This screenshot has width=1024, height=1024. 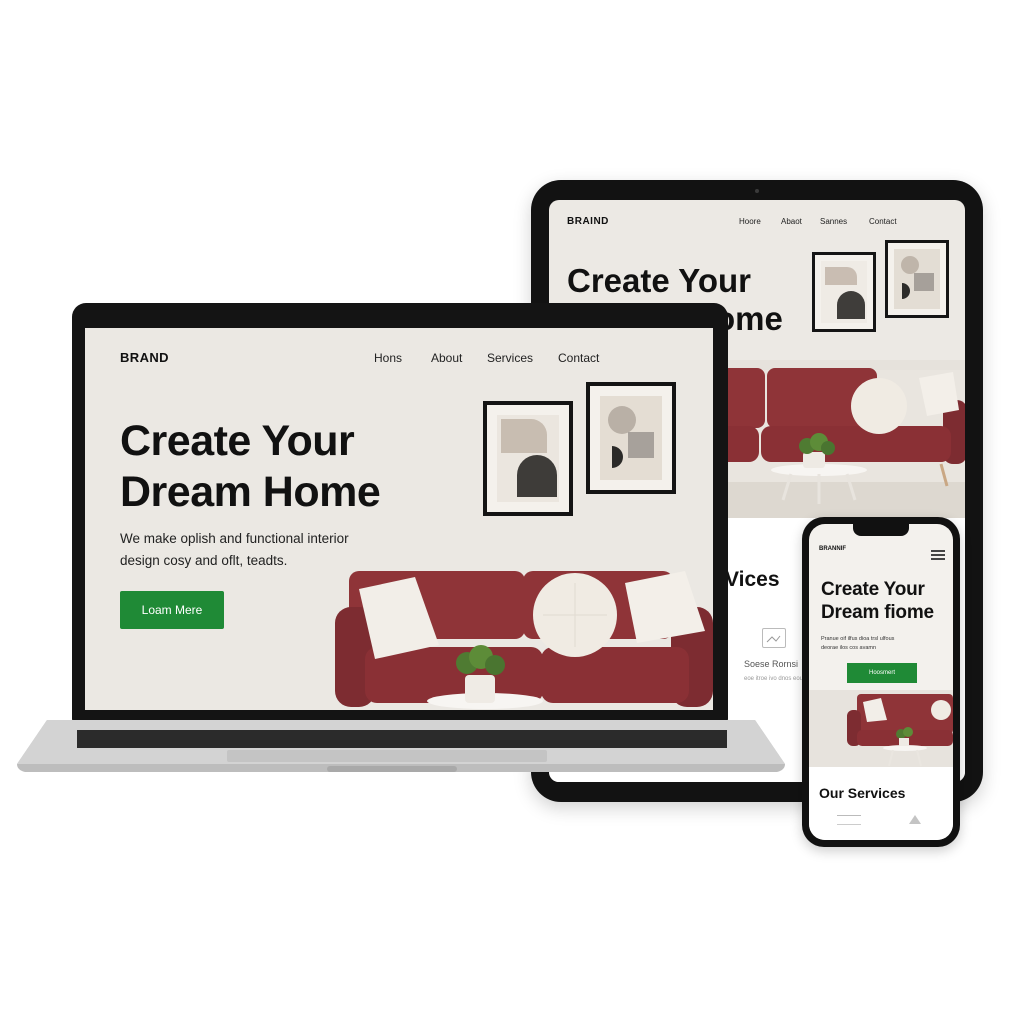 I want to click on tablet-nav-contact: Contact, so click(x=883, y=221).